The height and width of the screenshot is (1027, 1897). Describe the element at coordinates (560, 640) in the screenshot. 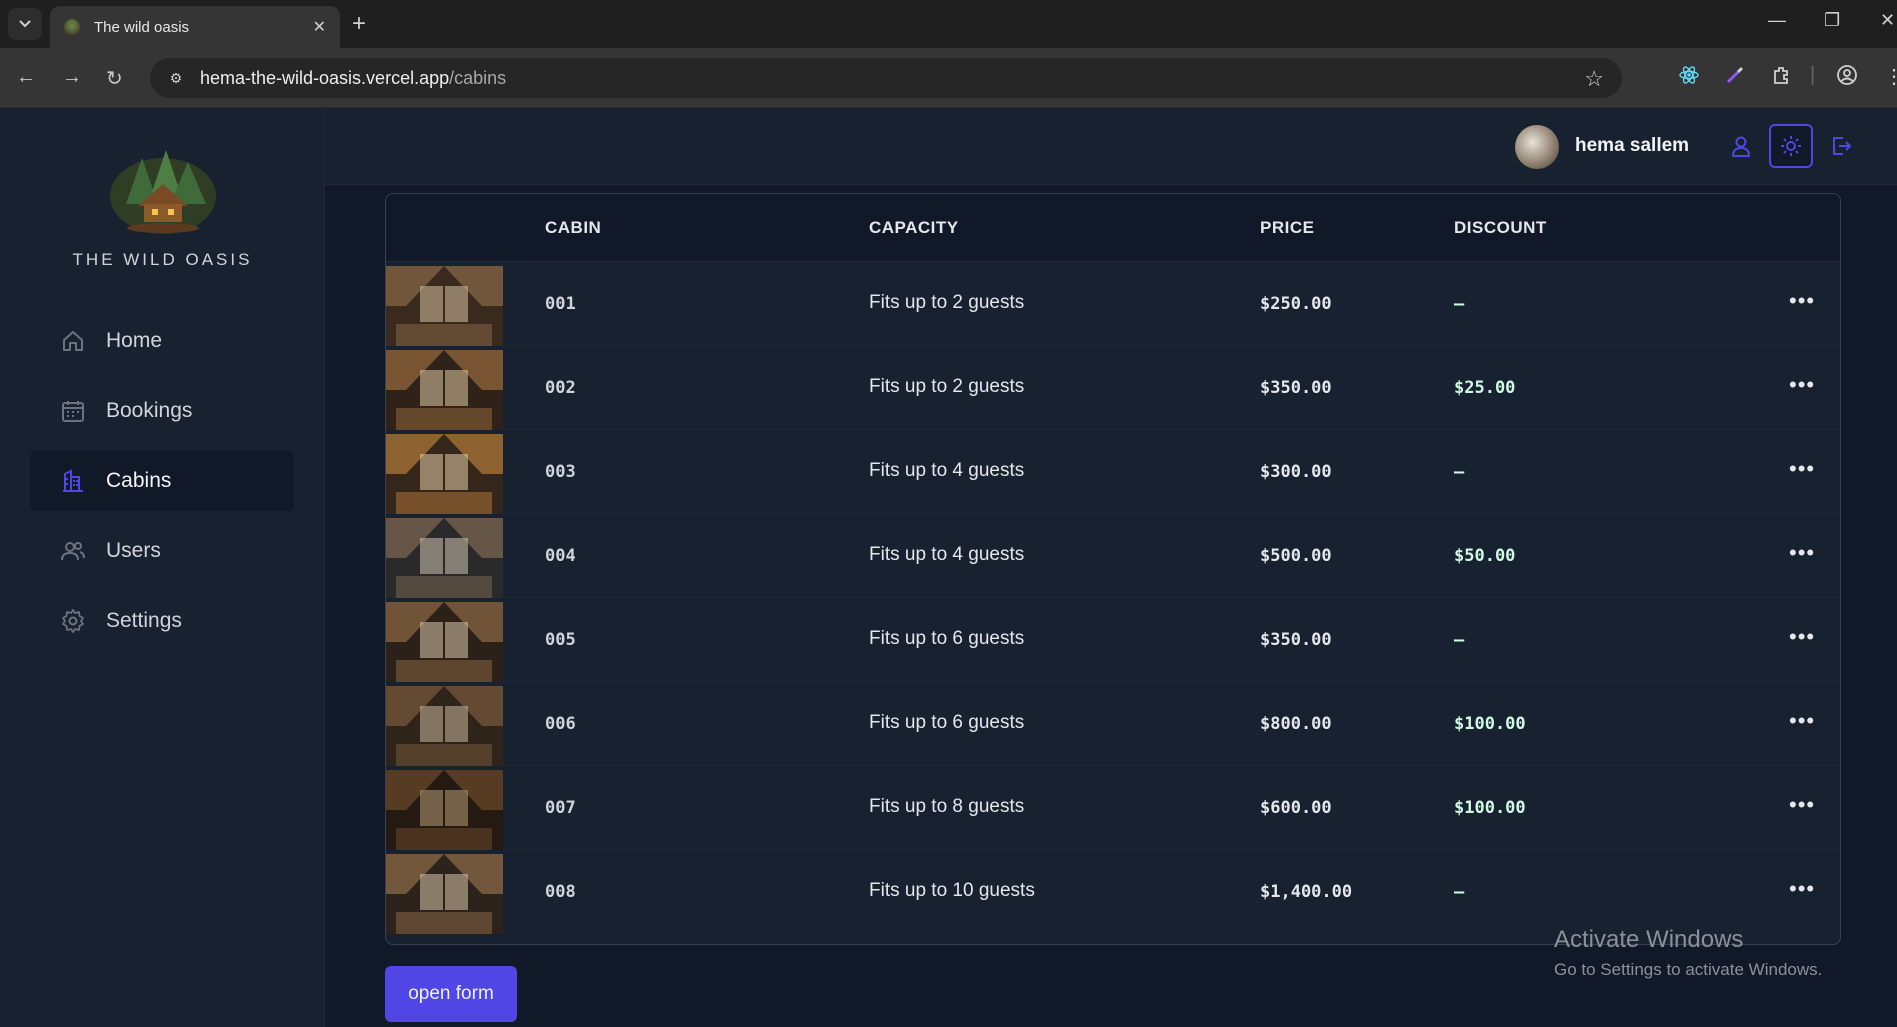

I see `cabin-name: 005` at that location.